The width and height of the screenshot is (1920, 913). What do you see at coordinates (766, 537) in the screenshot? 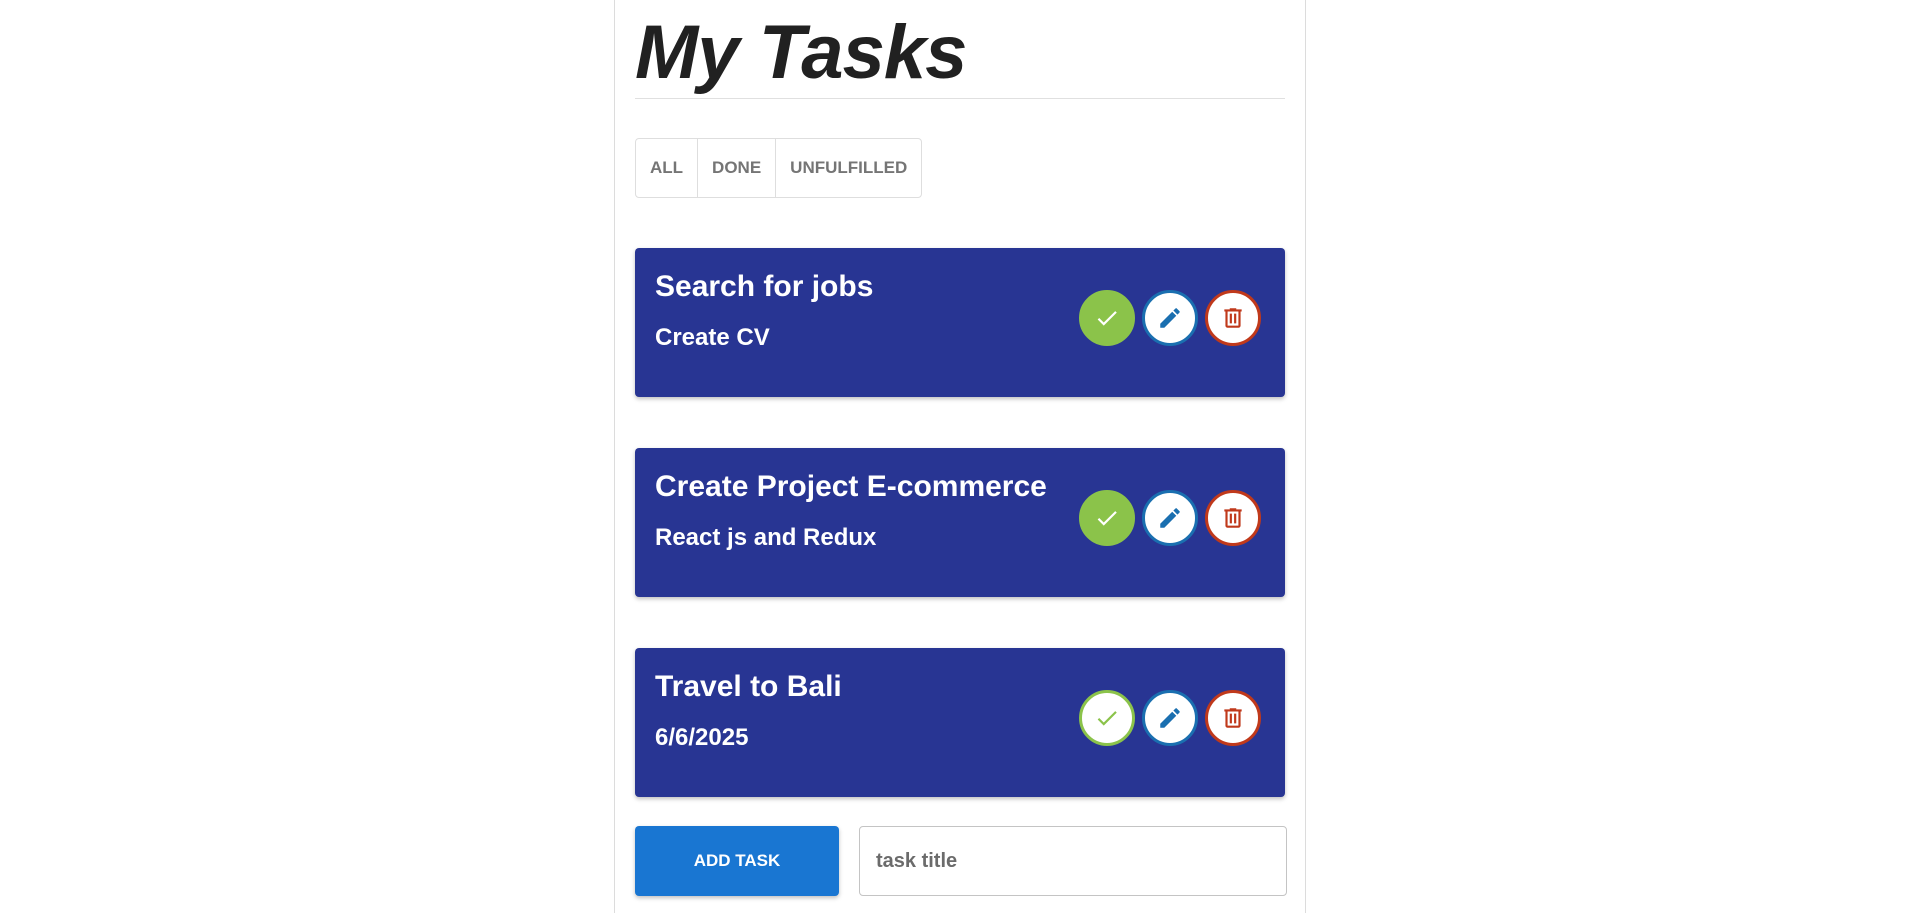
I see `task-description: React js and Redux` at bounding box center [766, 537].